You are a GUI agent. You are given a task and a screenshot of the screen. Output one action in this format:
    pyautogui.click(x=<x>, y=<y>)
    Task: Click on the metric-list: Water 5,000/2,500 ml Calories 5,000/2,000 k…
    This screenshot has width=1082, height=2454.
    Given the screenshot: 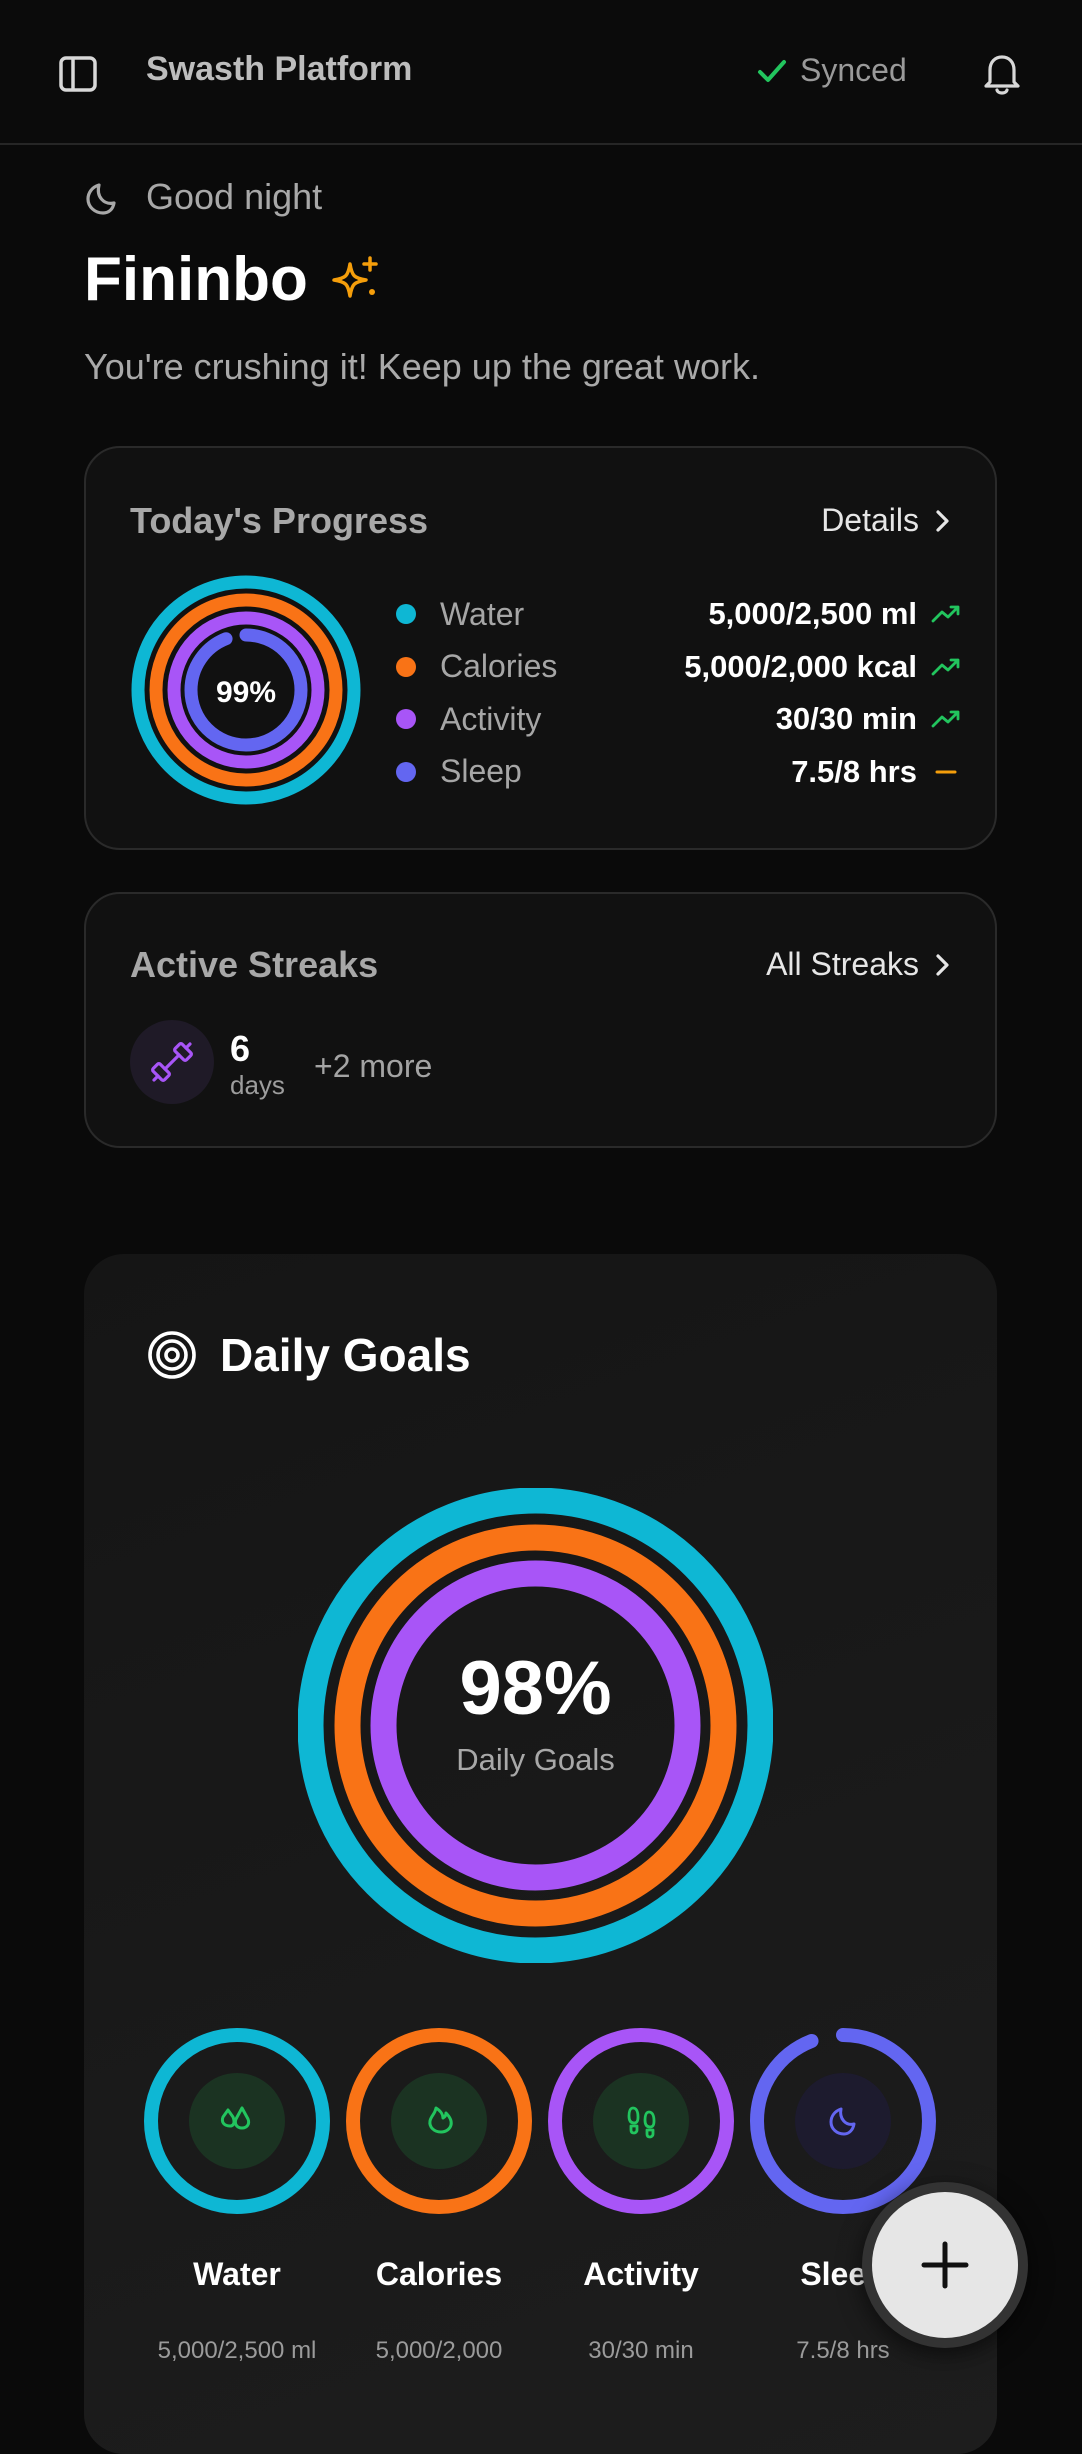 What is the action you would take?
    pyautogui.click(x=678, y=693)
    